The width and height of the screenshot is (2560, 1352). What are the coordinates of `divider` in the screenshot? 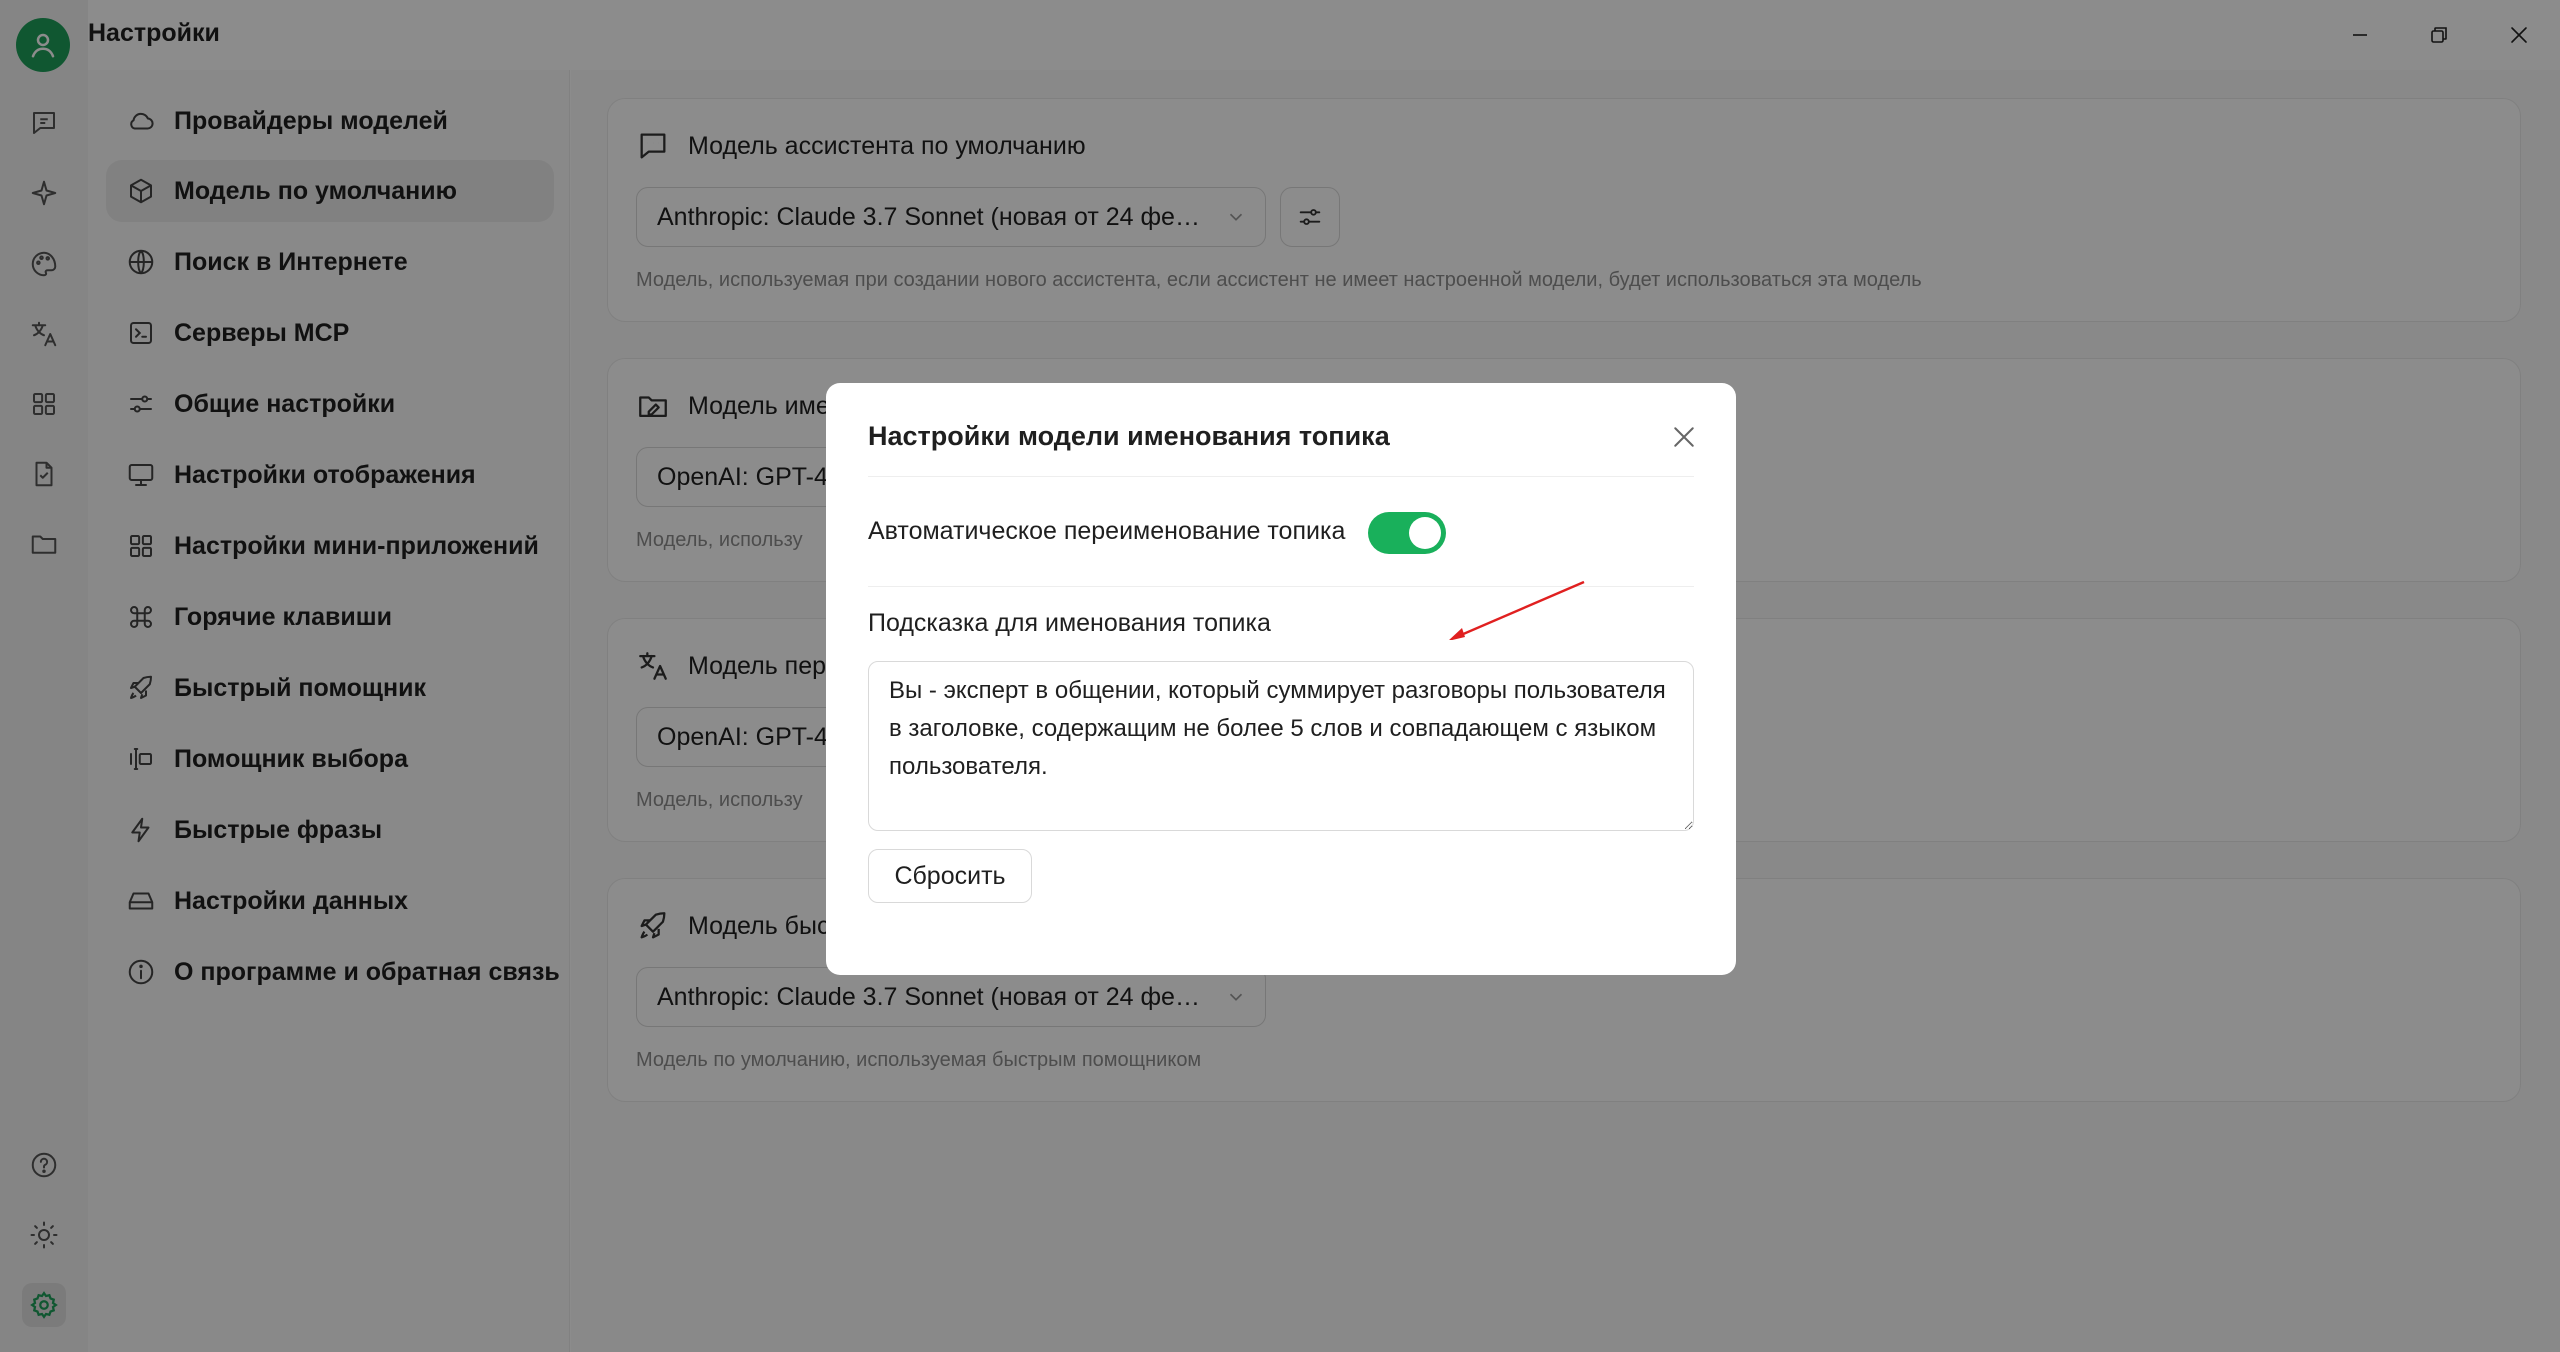 It's located at (1281, 476).